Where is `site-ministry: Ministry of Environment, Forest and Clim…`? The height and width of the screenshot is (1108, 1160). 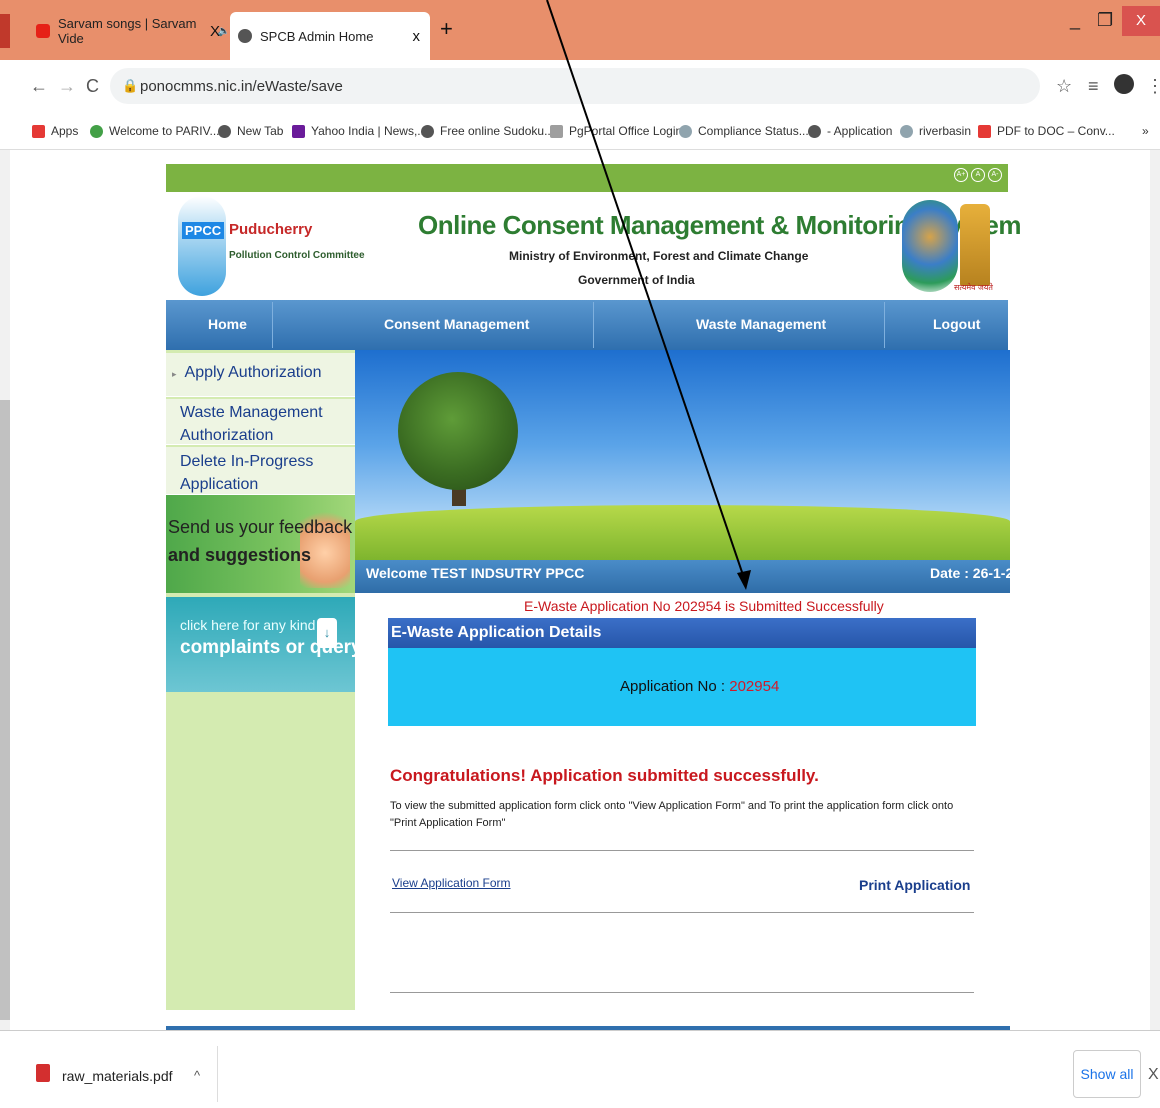
site-ministry: Ministry of Environment, Forest and Clim… is located at coordinates (659, 256).